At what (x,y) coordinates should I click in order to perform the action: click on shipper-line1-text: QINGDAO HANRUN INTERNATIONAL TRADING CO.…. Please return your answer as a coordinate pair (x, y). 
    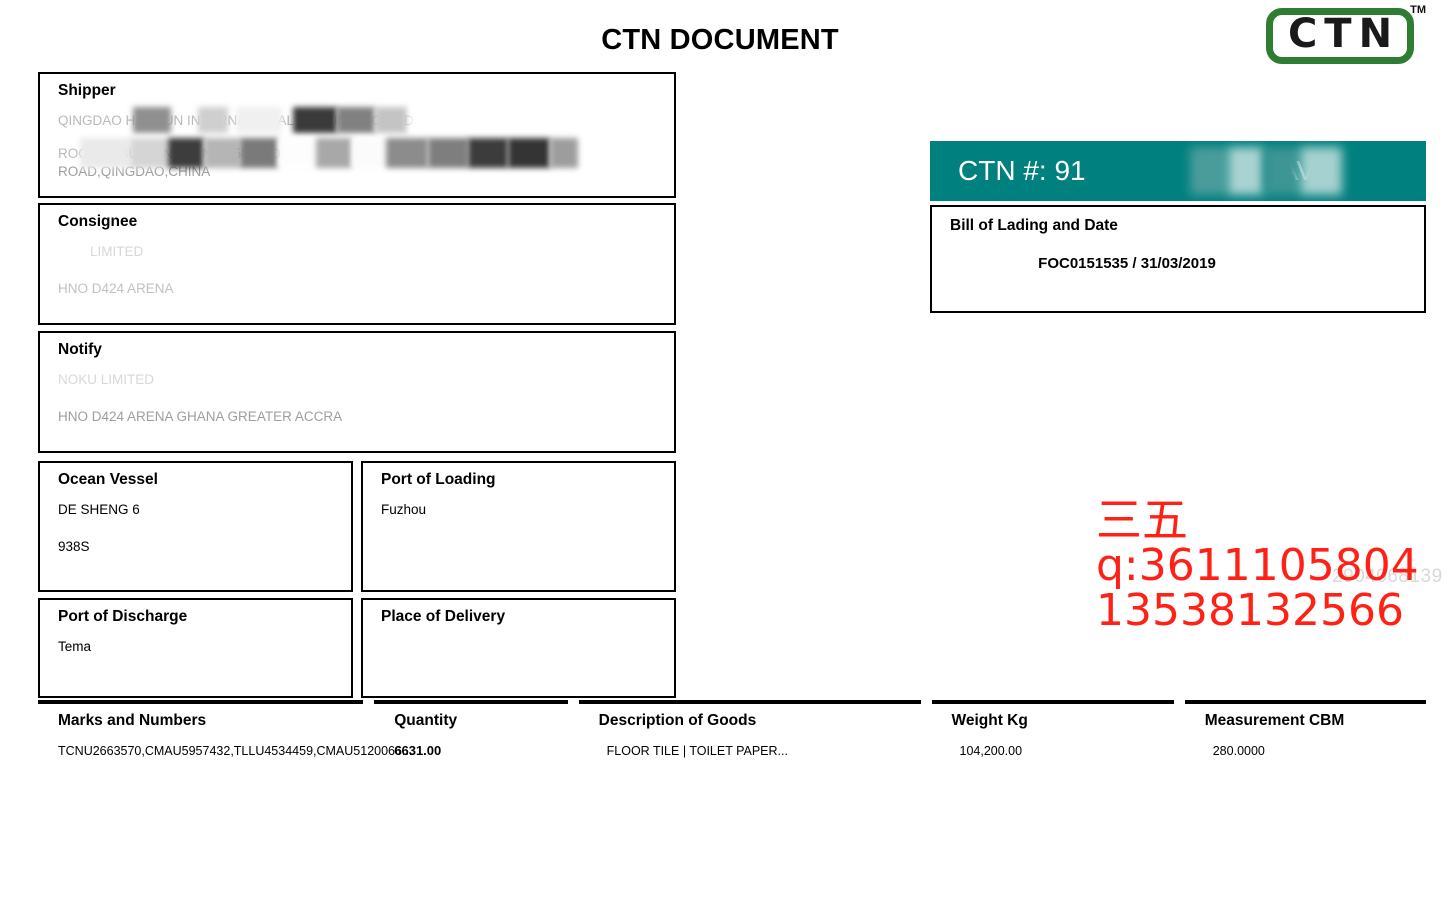
    Looking at the image, I should click on (236, 120).